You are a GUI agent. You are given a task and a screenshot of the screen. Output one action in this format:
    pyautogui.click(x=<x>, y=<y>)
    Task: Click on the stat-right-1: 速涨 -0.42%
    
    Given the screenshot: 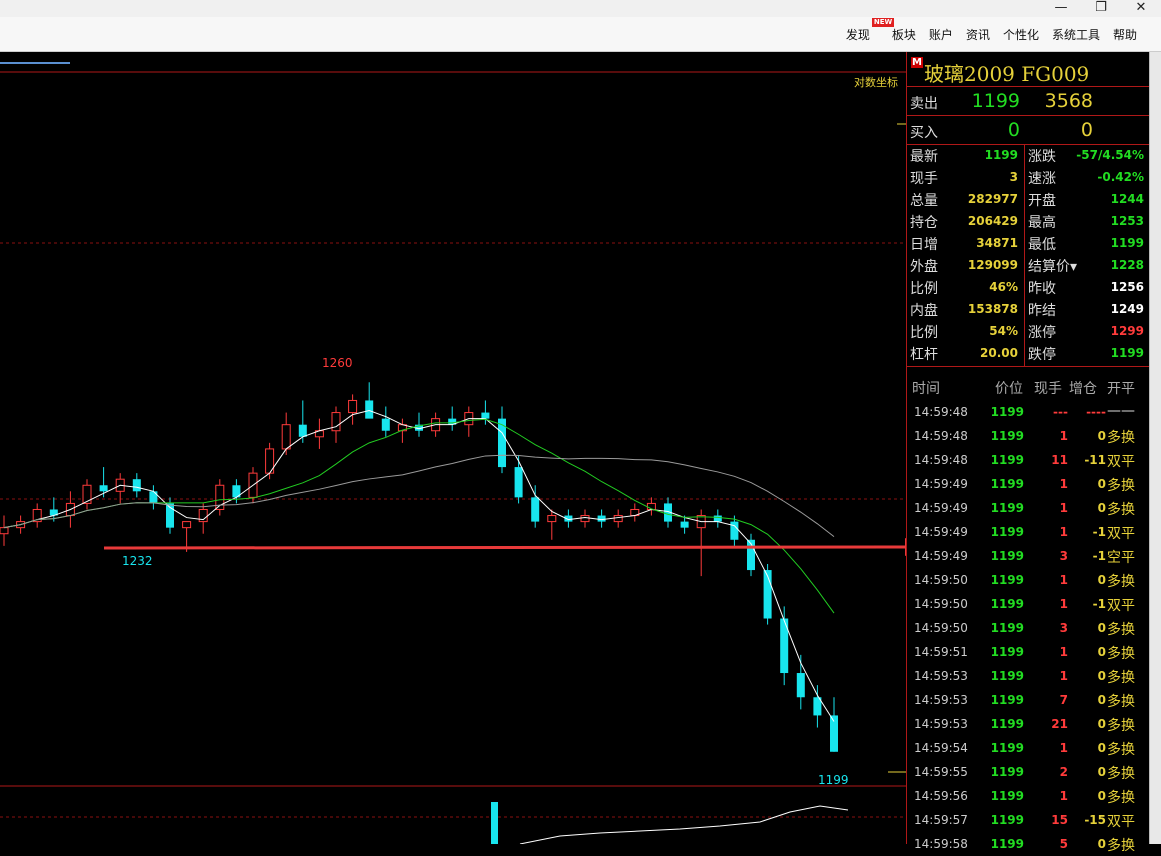 What is the action you would take?
    pyautogui.click(x=1087, y=177)
    